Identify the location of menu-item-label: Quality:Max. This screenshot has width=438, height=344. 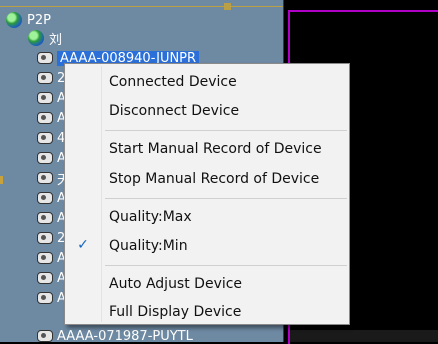
(150, 217).